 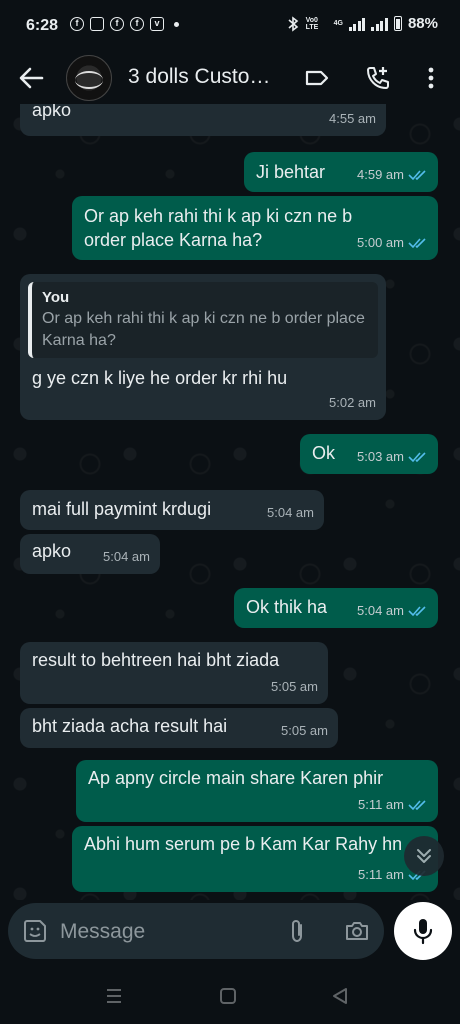 I want to click on message-meta: 4:59 am, so click(x=392, y=175).